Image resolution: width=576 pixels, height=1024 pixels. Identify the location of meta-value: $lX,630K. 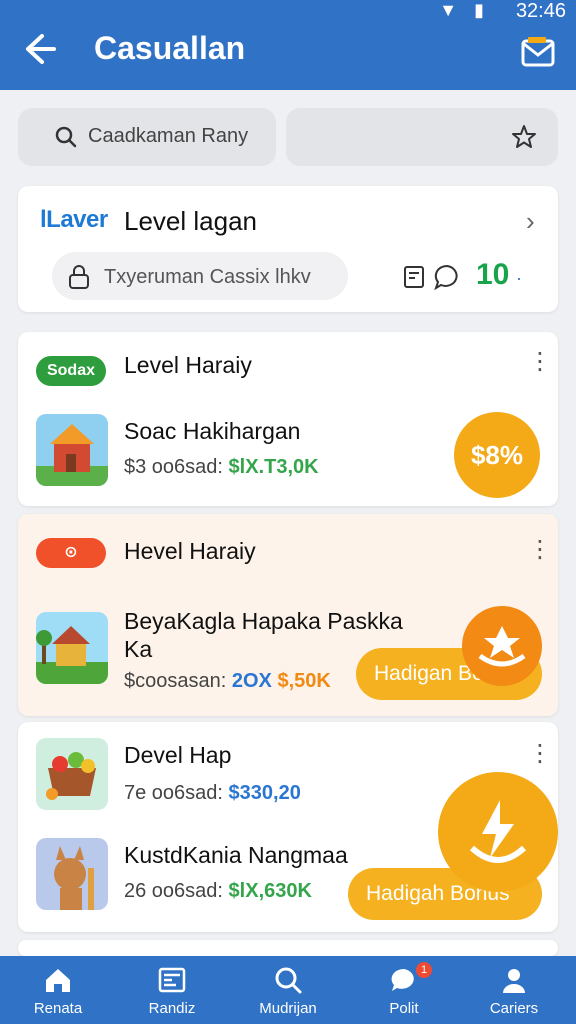
(270, 891).